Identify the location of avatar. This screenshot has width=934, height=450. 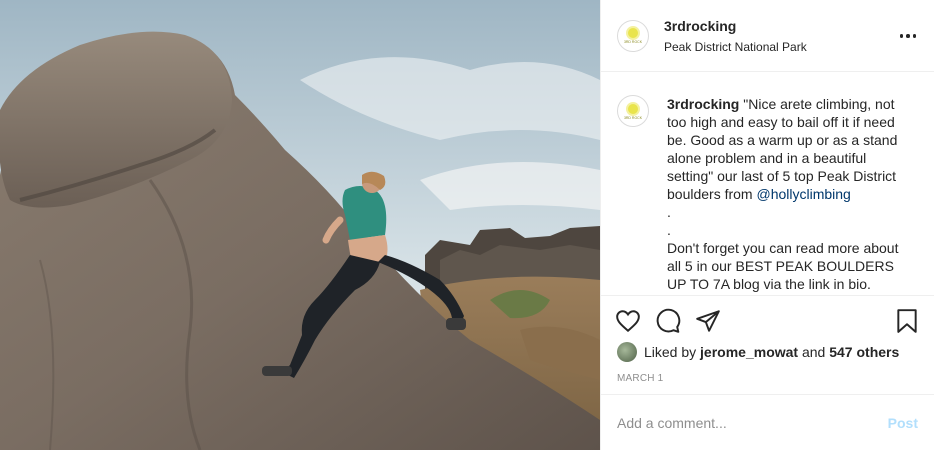
(627, 352).